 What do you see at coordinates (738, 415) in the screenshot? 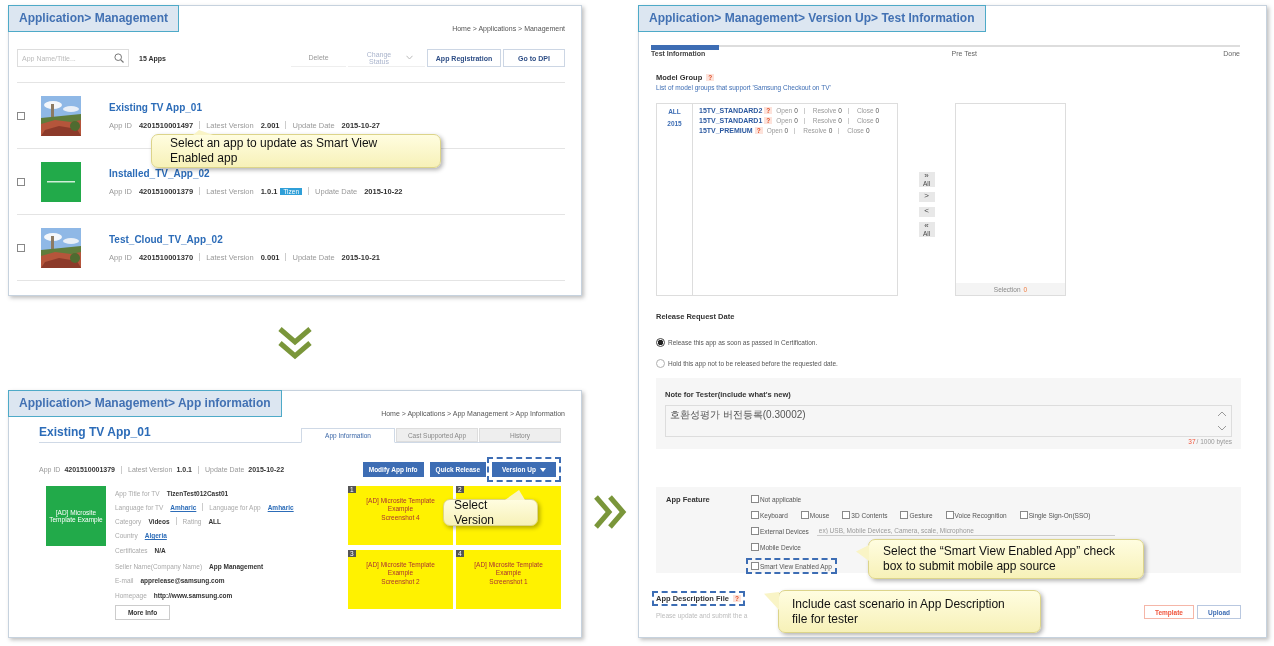
I see `text-value: 호환성평가 버전등록(0.30002)` at bounding box center [738, 415].